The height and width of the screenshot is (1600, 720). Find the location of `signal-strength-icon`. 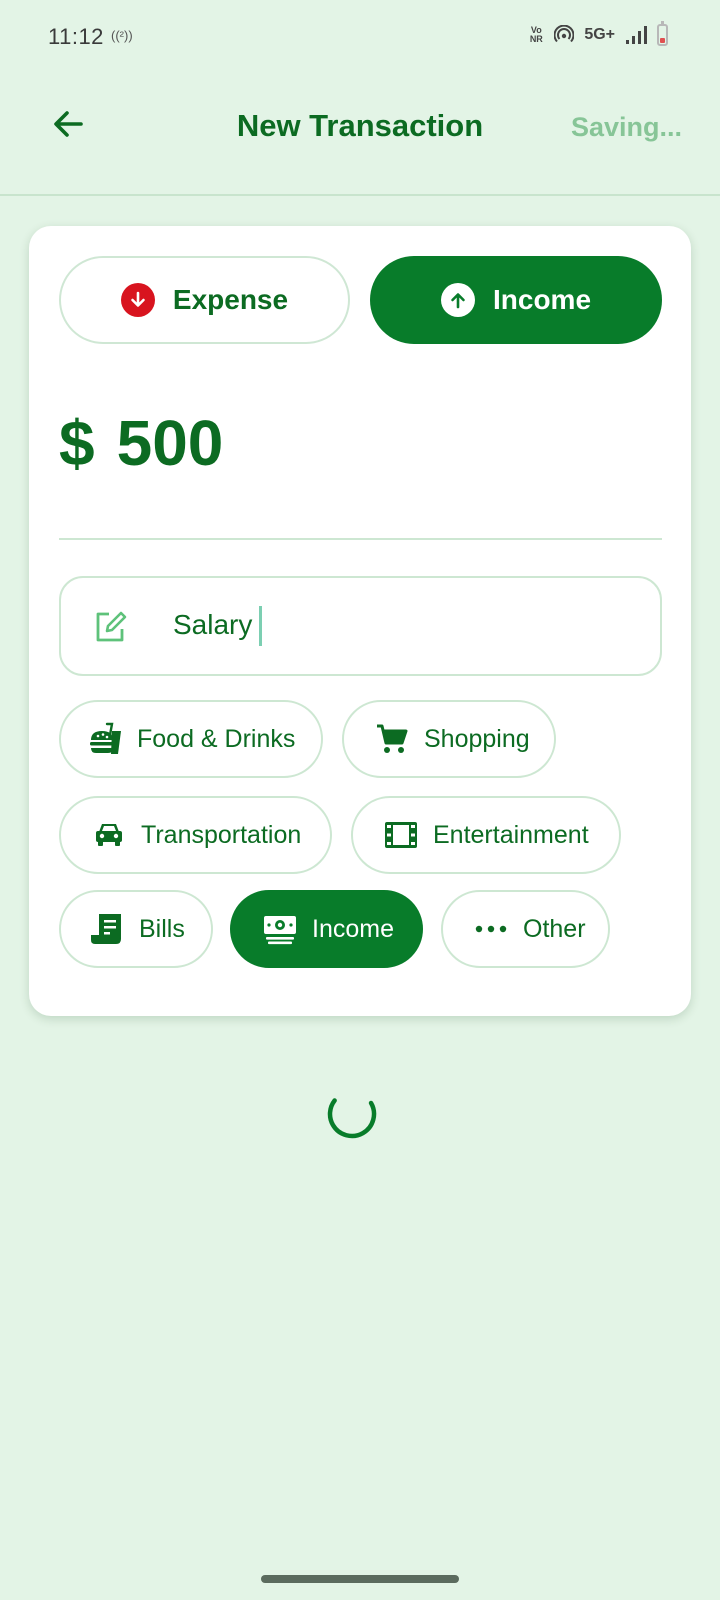

signal-strength-icon is located at coordinates (636, 35).